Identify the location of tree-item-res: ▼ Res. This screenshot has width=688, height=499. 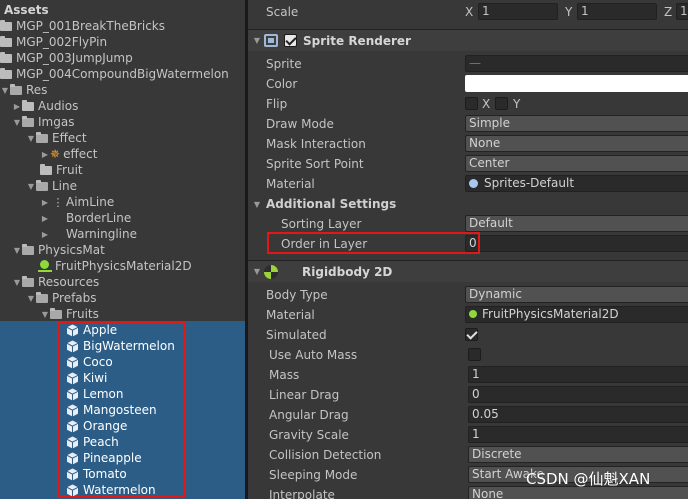
(122, 90).